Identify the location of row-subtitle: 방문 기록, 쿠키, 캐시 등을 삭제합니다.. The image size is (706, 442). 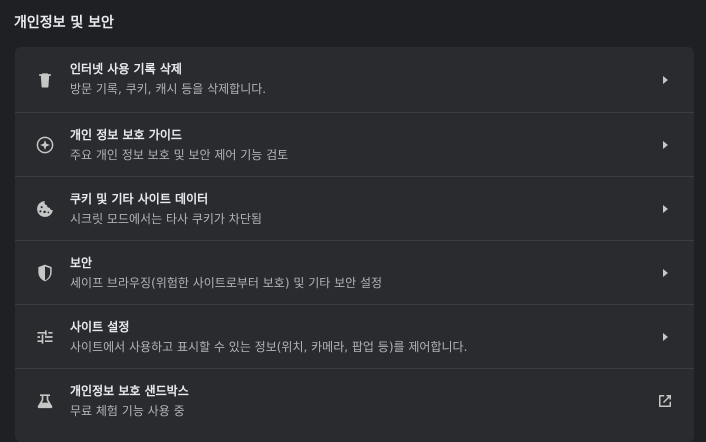
(168, 89).